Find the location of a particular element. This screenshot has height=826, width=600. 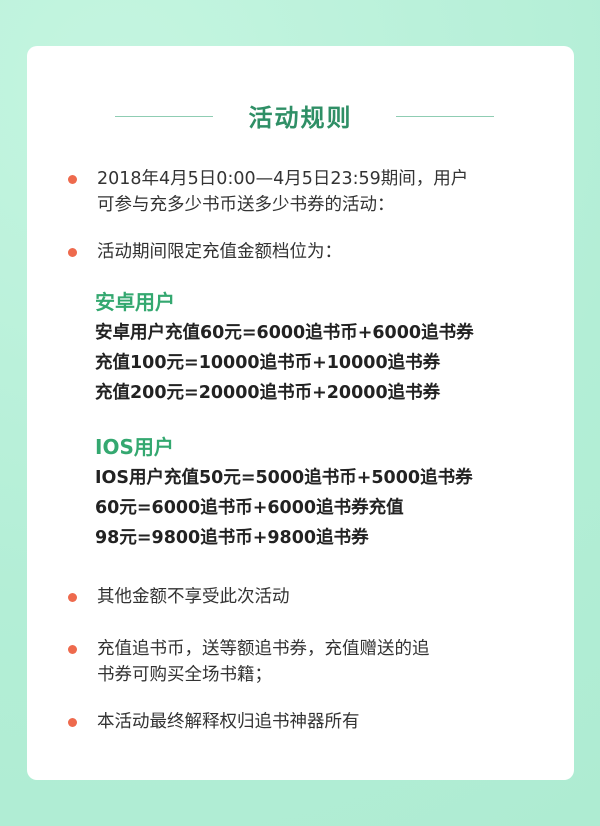

tier-line: 充值200元=20000追书币+20000追书券 is located at coordinates (268, 393).